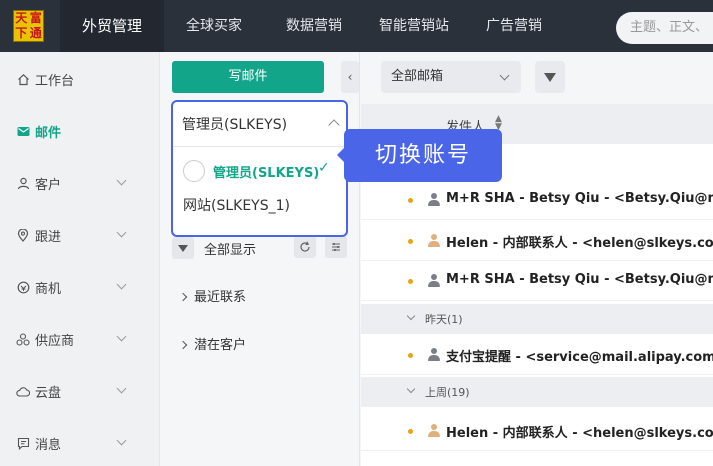  Describe the element at coordinates (35, 18) in the screenshot. I see `logo-char: 富` at that location.